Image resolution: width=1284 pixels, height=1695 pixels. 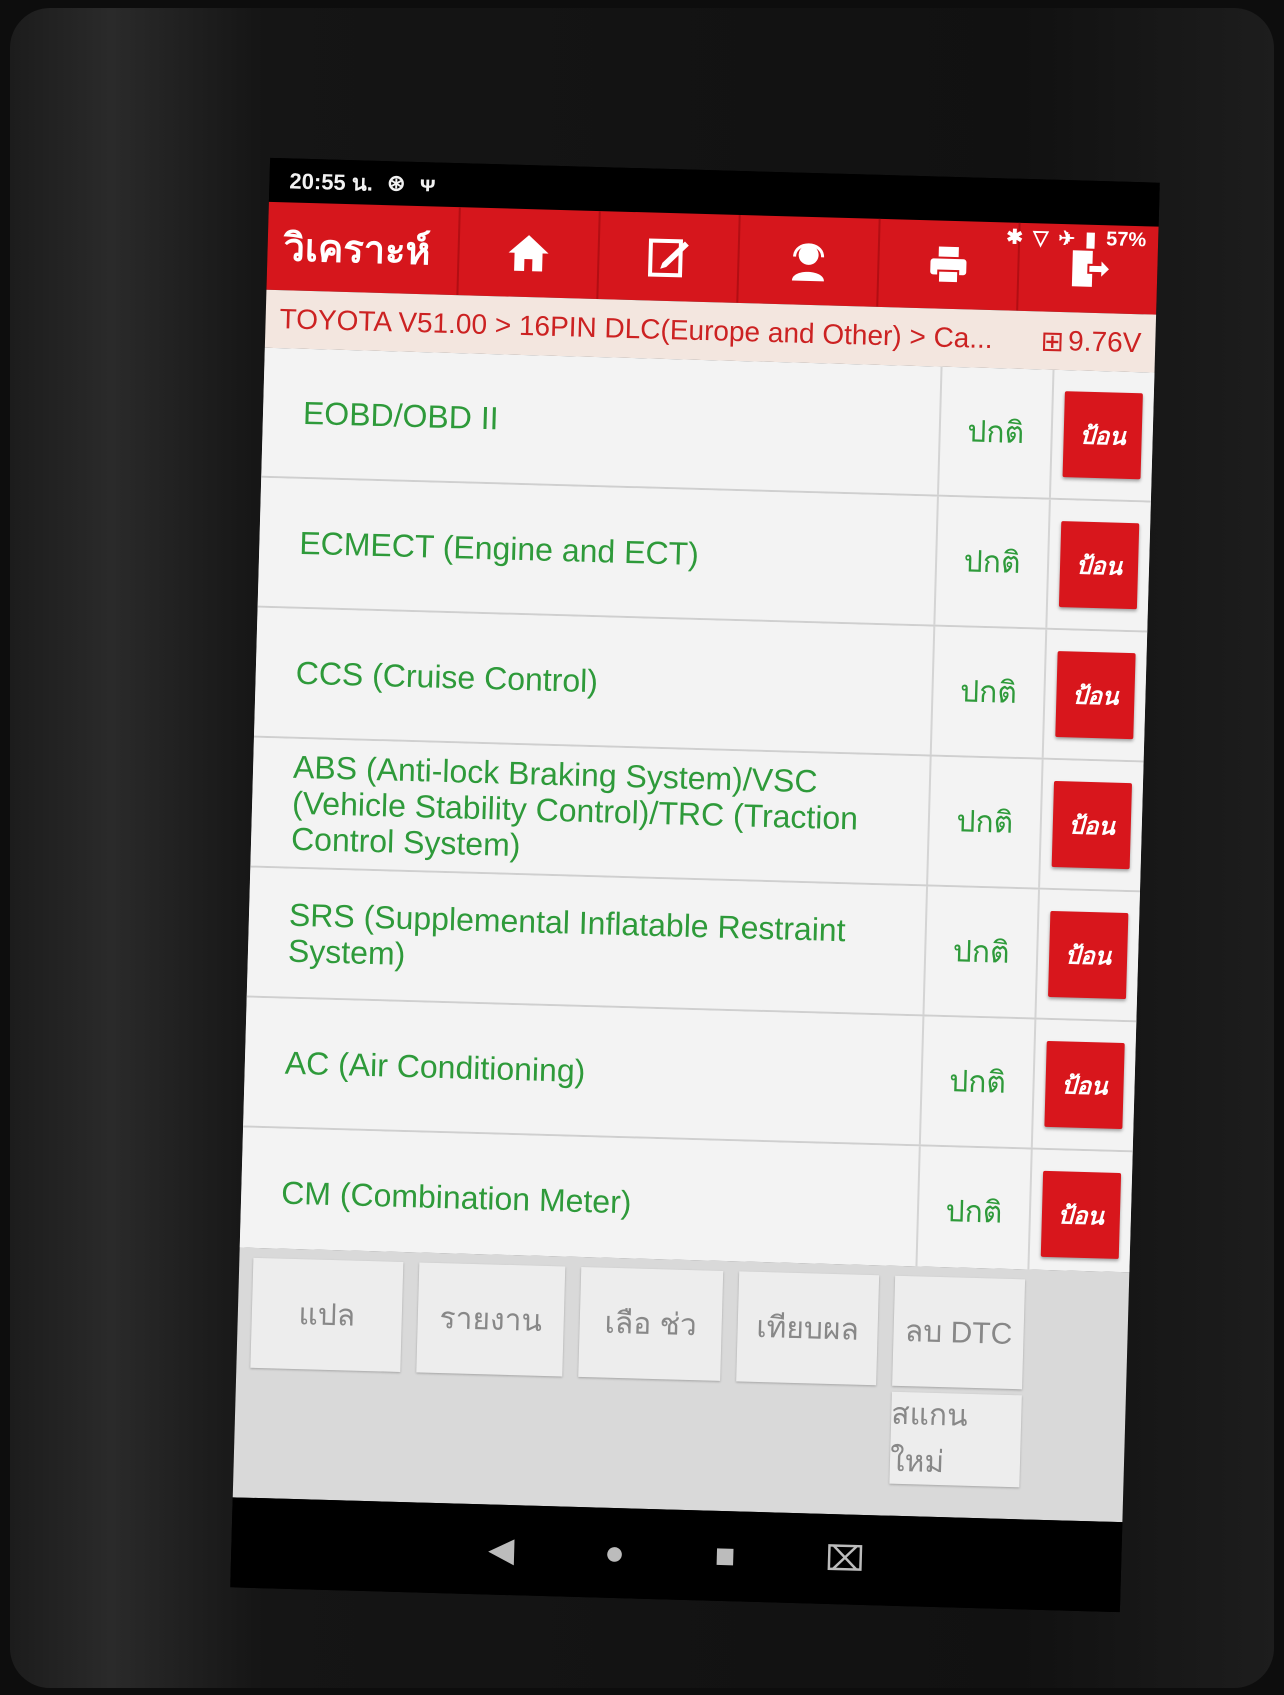 I want to click on battery-voltage: ⊞ 9.76V, so click(x=1091, y=342).